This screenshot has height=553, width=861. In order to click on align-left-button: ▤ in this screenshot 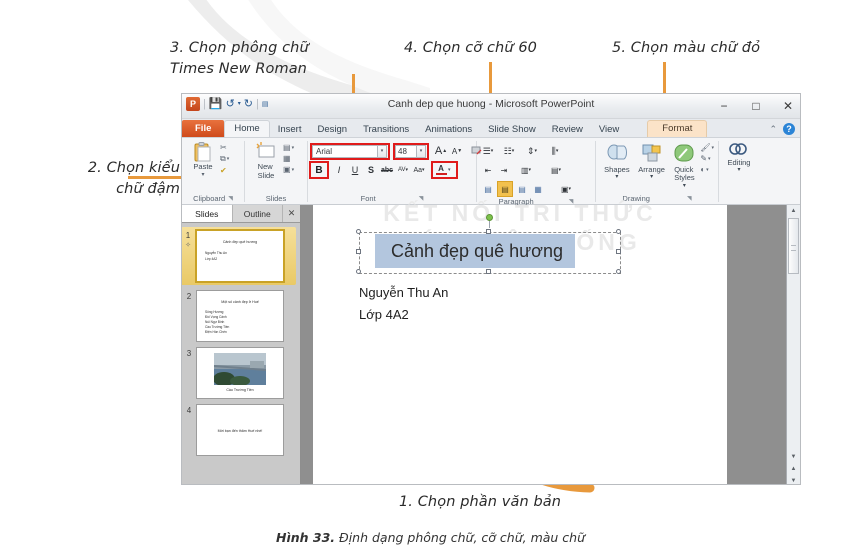, I will do `click(488, 189)`.